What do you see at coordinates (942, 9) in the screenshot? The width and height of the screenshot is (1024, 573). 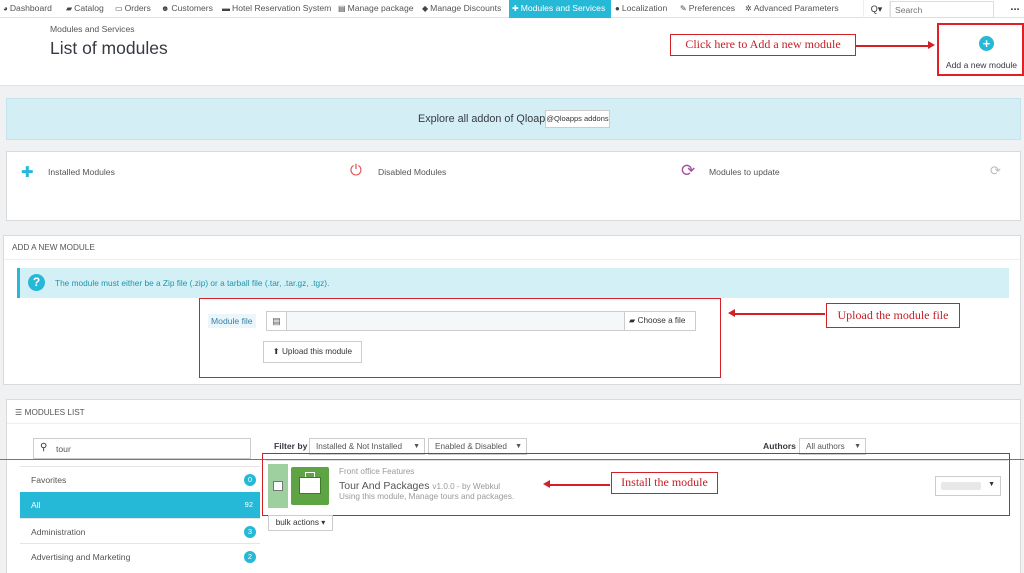 I see `search-input` at bounding box center [942, 9].